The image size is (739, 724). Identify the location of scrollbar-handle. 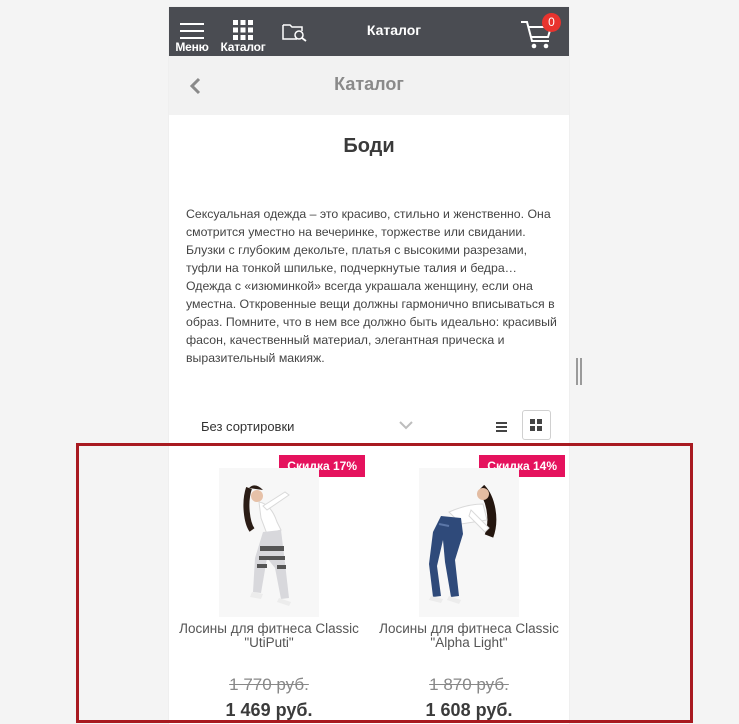
(579, 371).